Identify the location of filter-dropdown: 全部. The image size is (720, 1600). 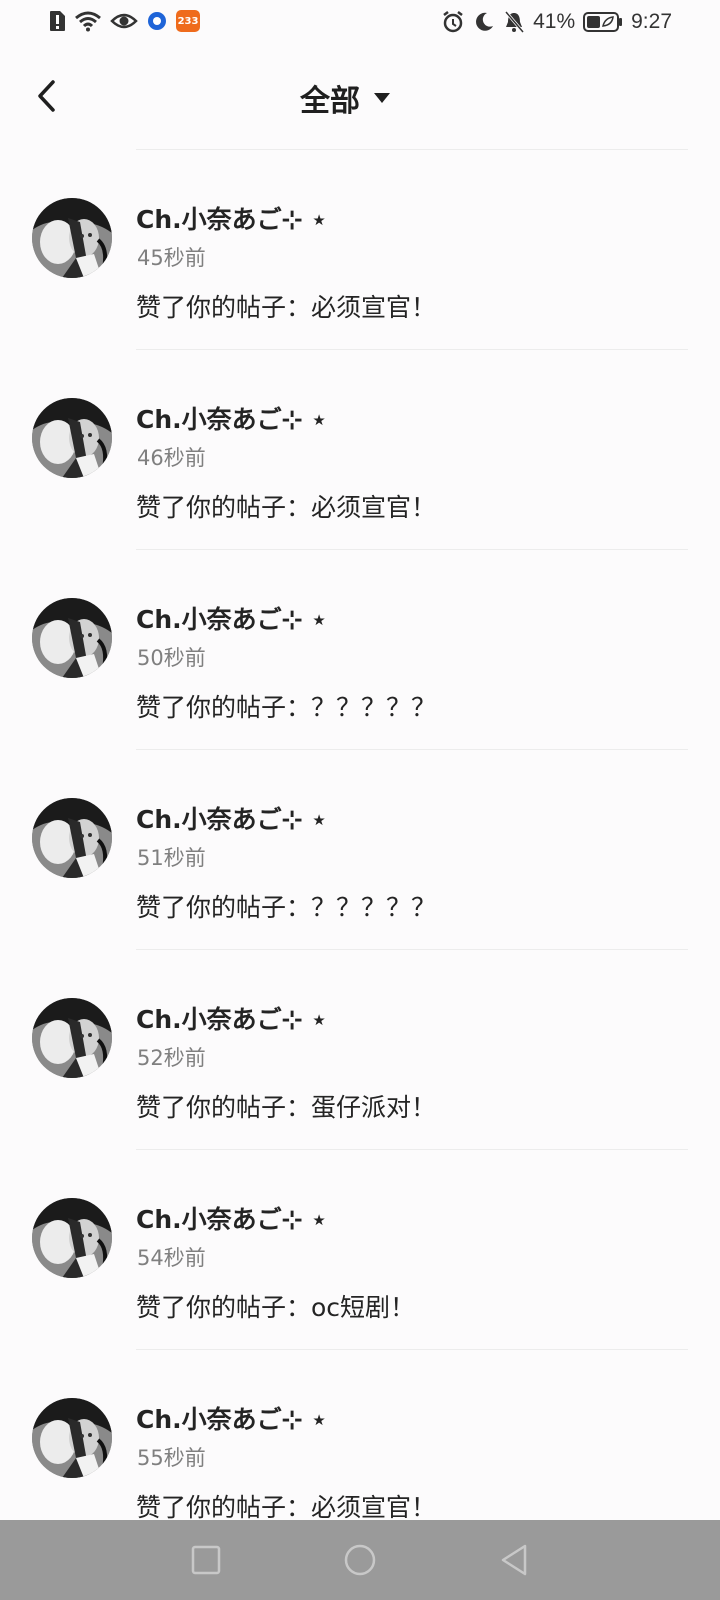
(346, 98).